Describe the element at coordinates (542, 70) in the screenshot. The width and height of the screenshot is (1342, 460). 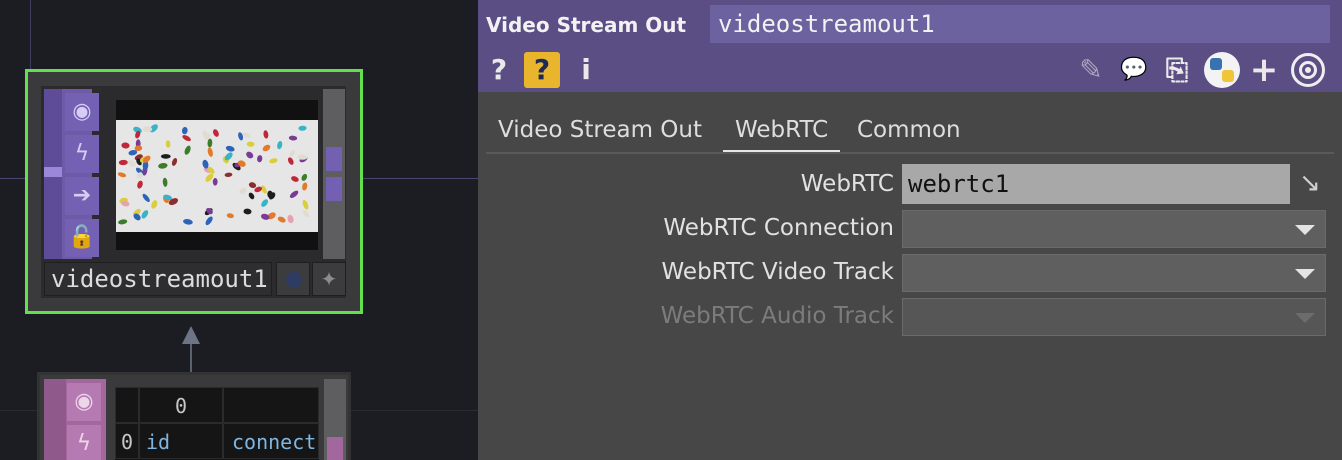
I see `python-help-icon: ?` at that location.